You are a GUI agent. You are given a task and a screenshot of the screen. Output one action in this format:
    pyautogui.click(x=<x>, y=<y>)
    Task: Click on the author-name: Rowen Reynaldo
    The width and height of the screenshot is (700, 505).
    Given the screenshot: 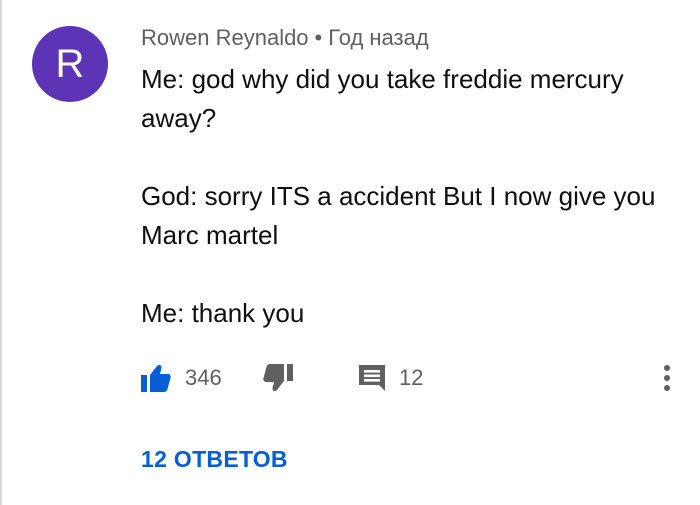 What is the action you would take?
    pyautogui.click(x=225, y=37)
    